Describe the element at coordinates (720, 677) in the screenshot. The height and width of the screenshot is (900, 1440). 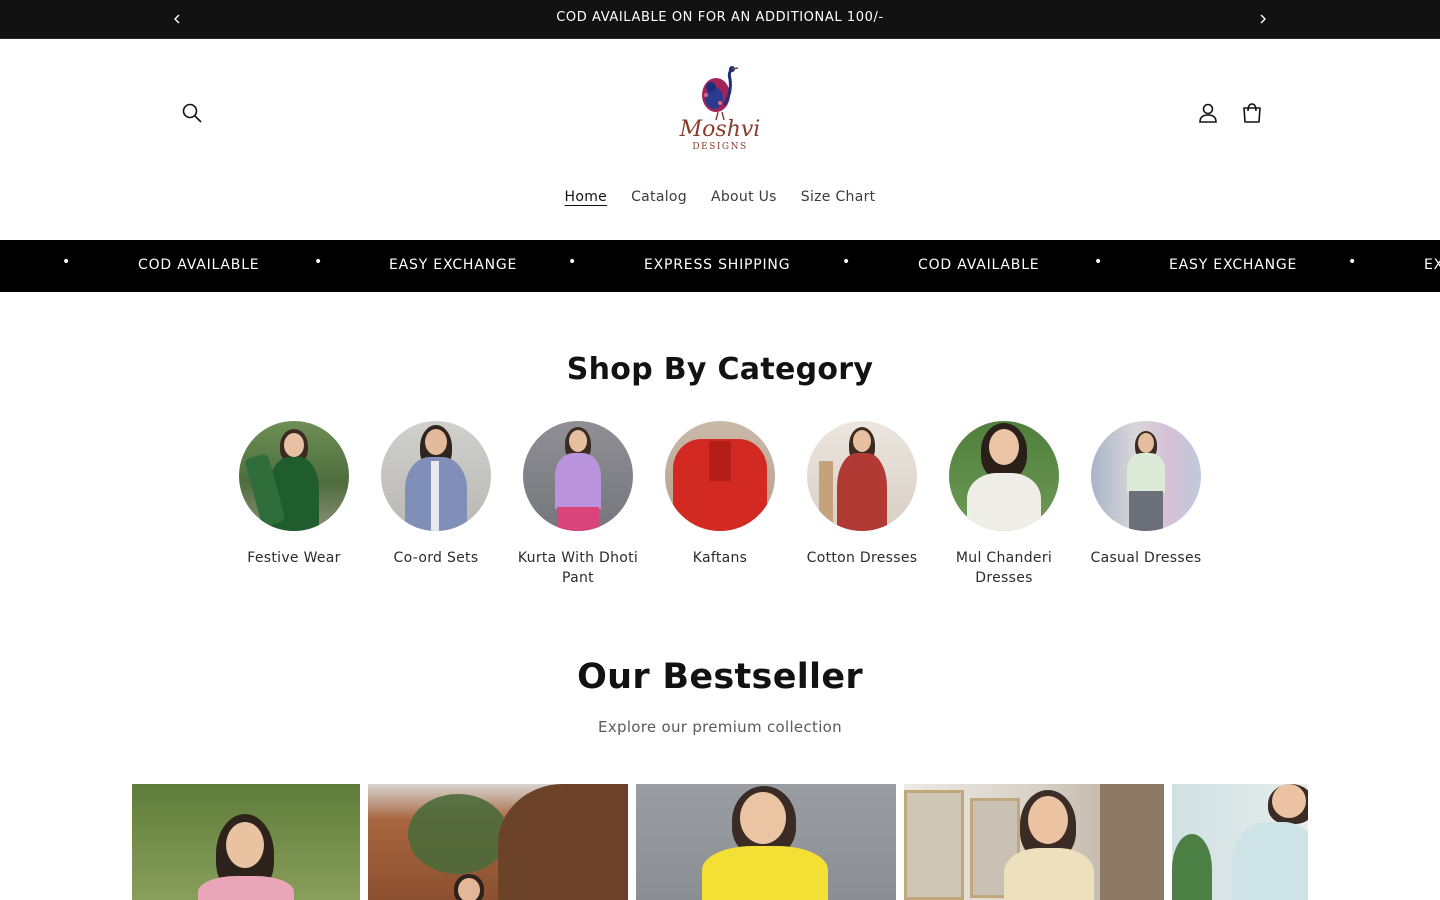
I see `bestseller-title: Our Bestseller` at that location.